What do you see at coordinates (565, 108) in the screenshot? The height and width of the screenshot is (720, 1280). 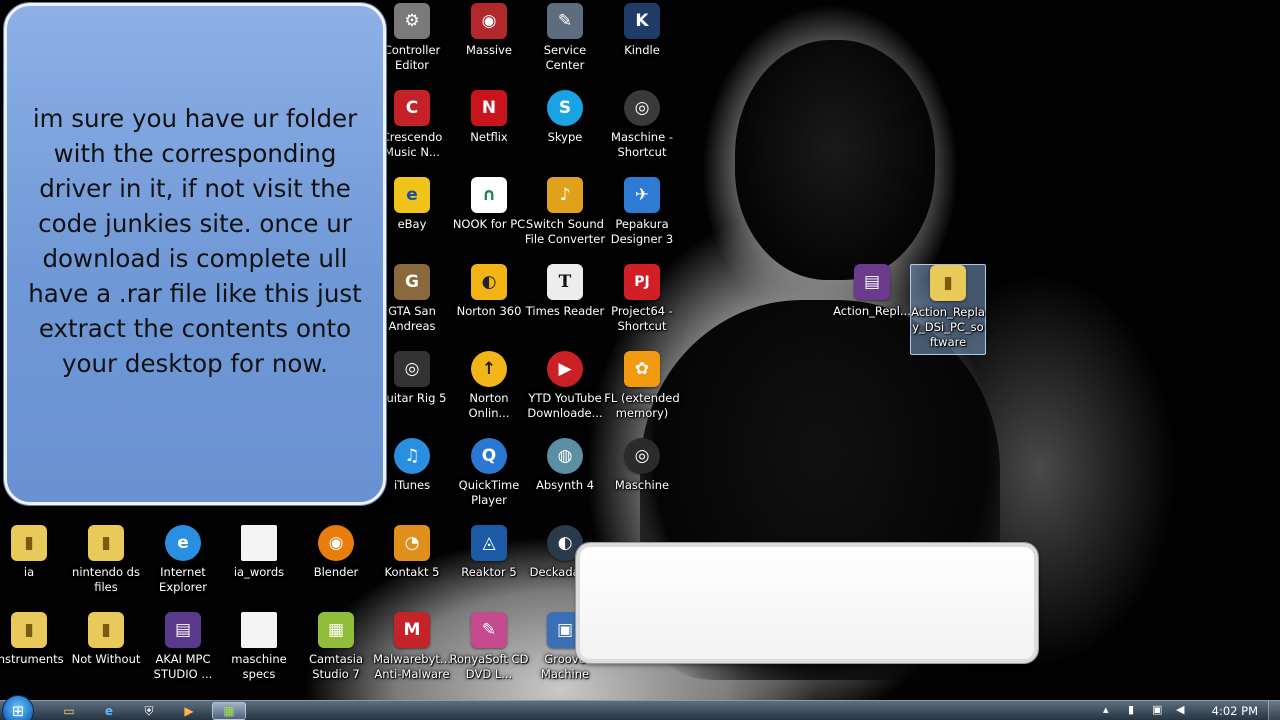 I see `skype-icon: S` at bounding box center [565, 108].